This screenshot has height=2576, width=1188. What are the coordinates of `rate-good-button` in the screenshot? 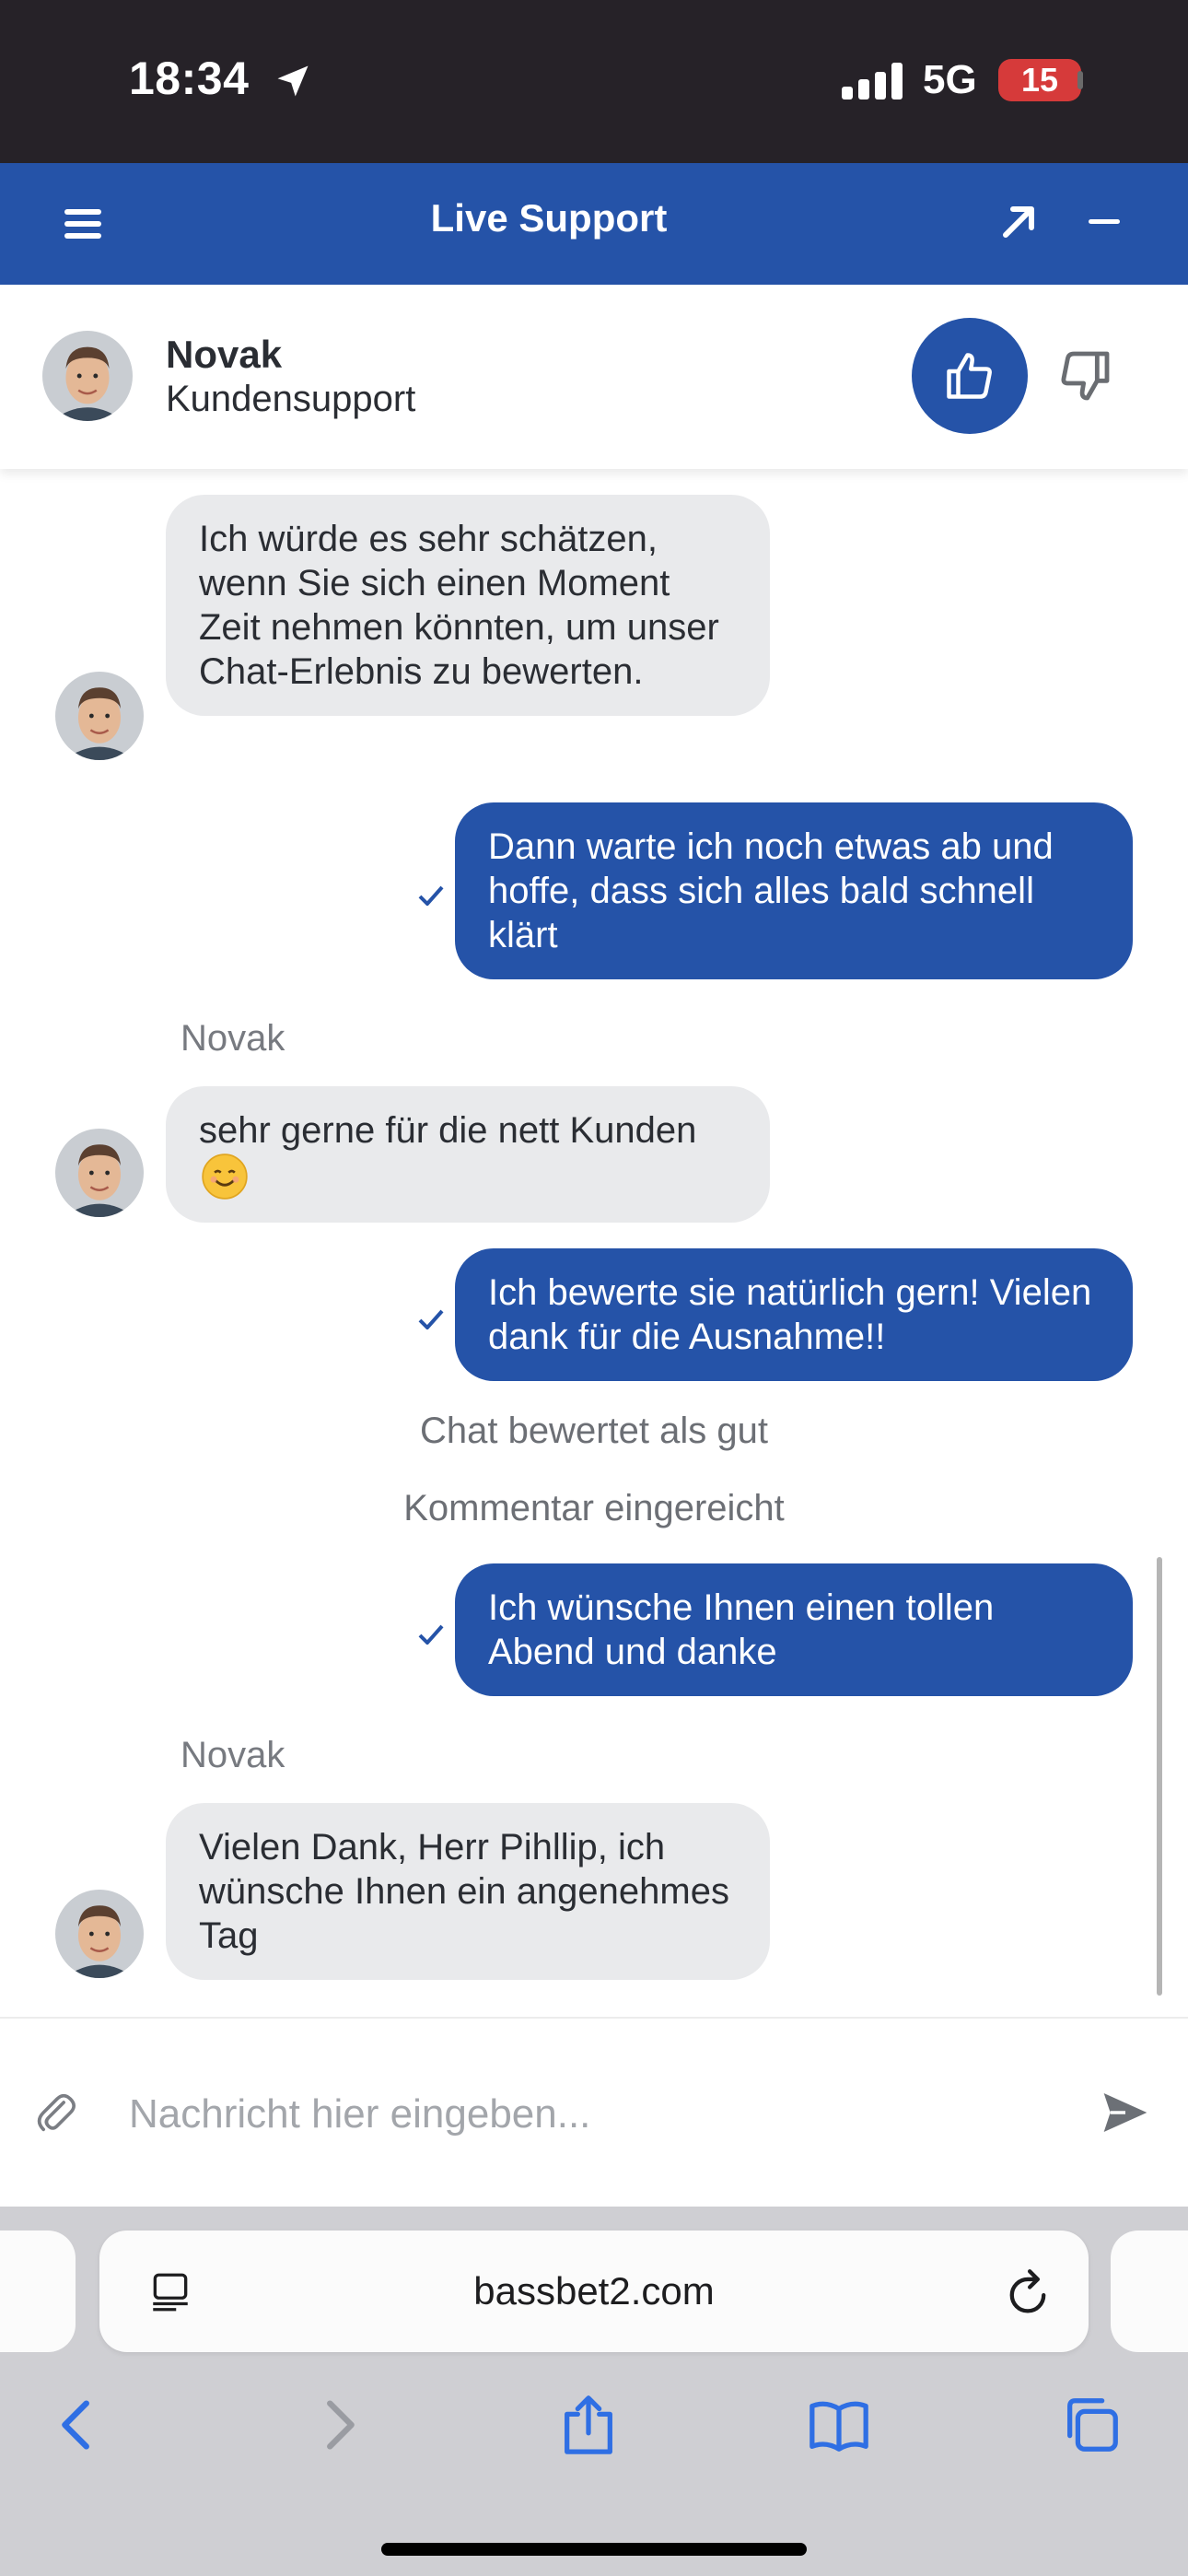 It's located at (970, 376).